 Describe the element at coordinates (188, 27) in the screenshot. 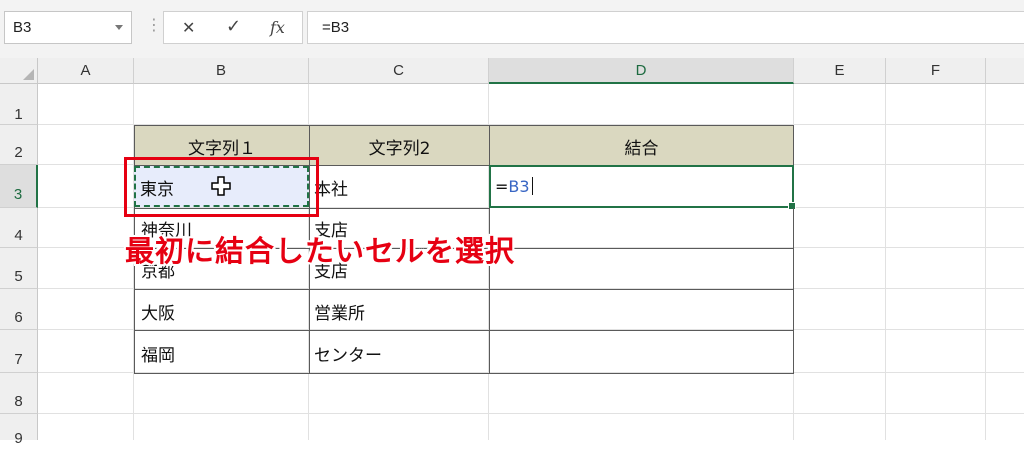

I see `cancel-icon: ✕` at that location.